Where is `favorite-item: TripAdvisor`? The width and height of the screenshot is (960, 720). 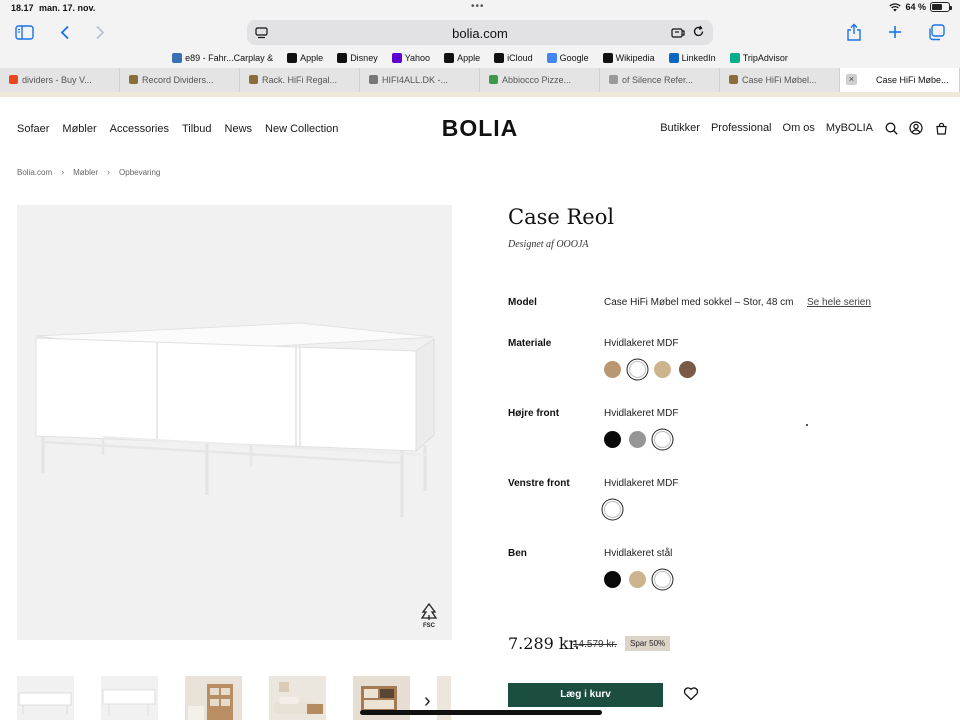
favorite-item: TripAdvisor is located at coordinates (758, 58).